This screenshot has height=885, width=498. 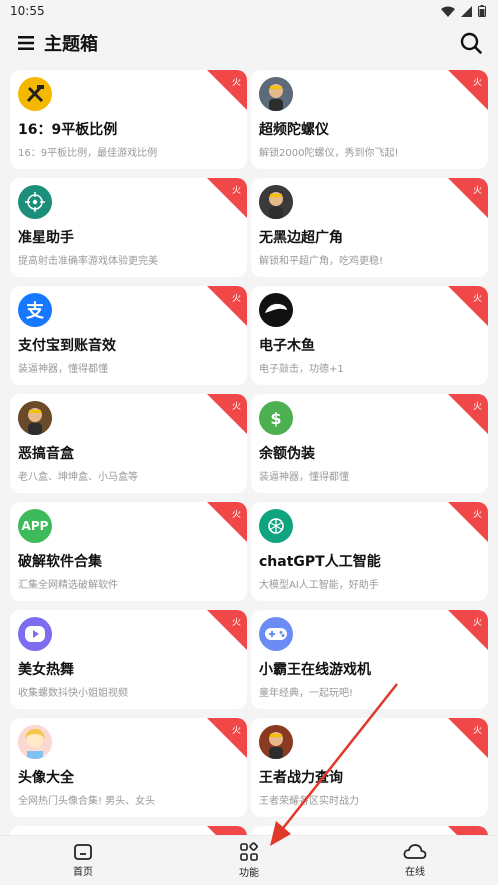 I want to click on hero-avatar-icon, so click(x=276, y=742).